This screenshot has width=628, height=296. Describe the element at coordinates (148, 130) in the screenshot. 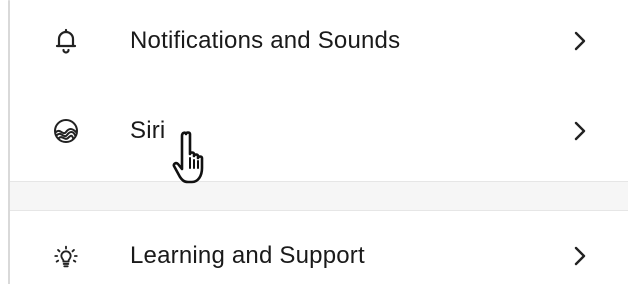

I see `settings-item-label: Siri` at that location.